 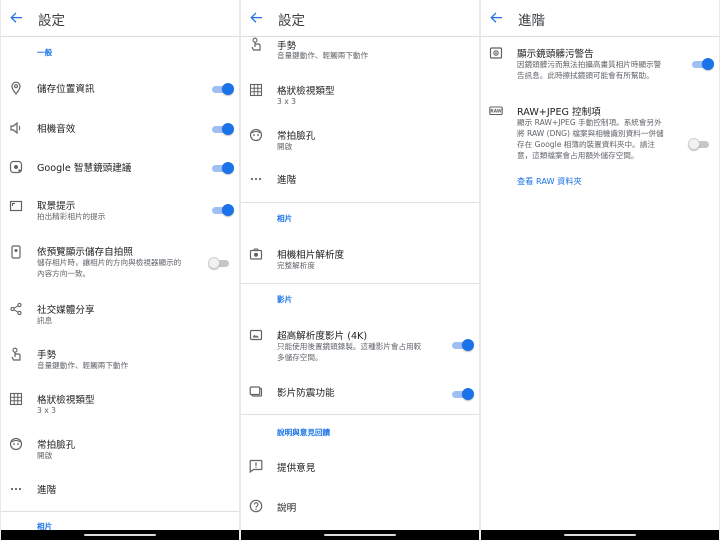 What do you see at coordinates (120, 130) in the screenshot?
I see `setting-camera-sounds: 相機音效` at bounding box center [120, 130].